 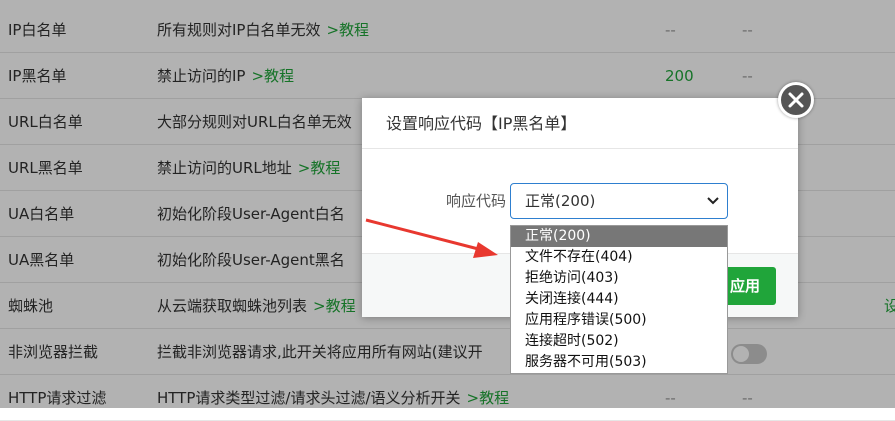 I want to click on close-dialog-button, so click(x=796, y=100).